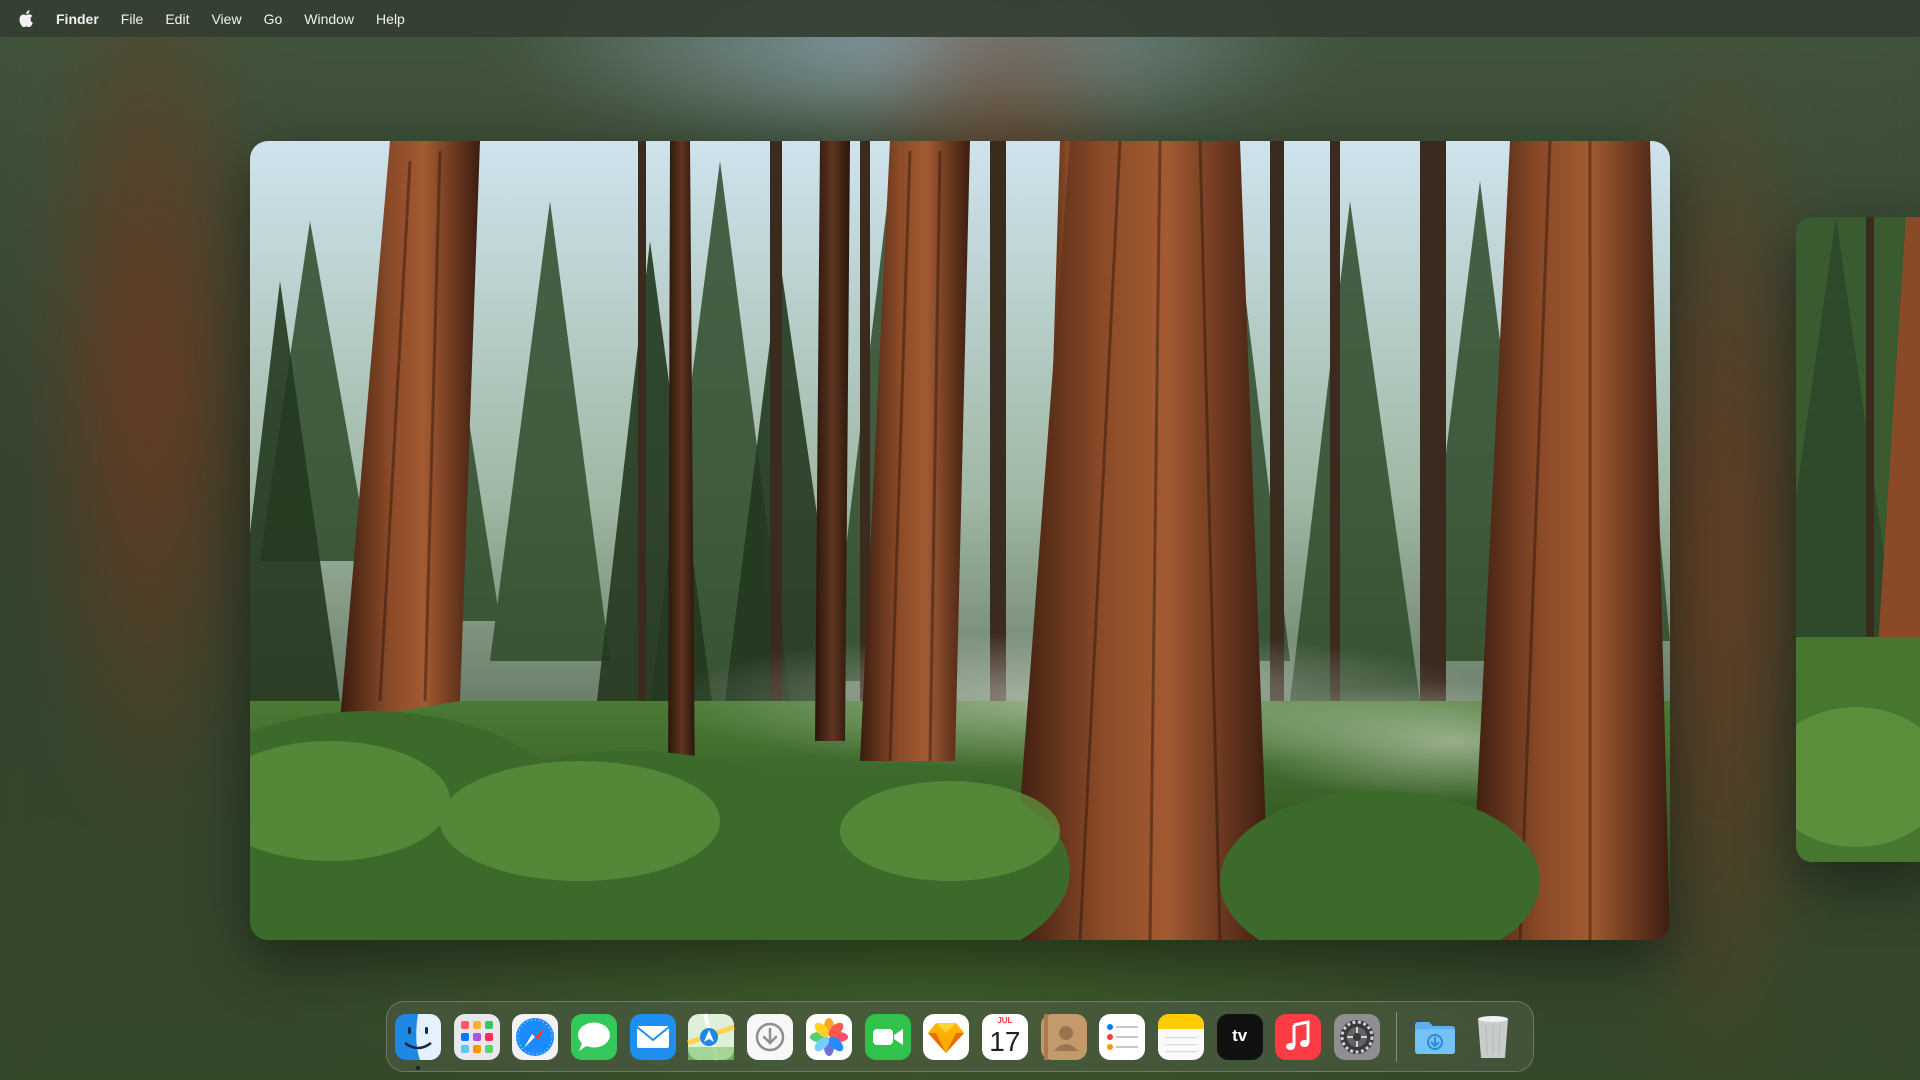 The width and height of the screenshot is (1920, 1080). I want to click on dock-facetime, so click(888, 1037).